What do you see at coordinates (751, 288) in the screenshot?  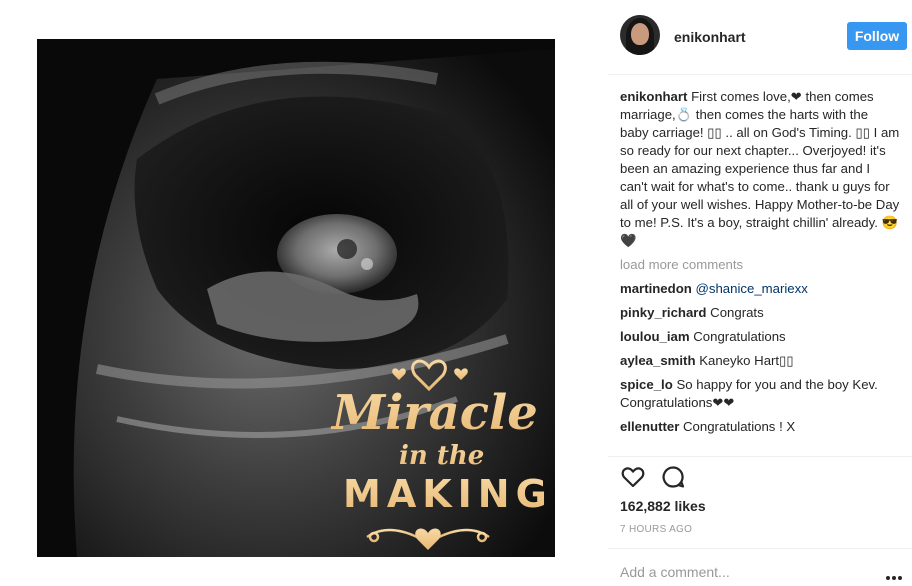 I see `comment-mention: @shanice_mariexx` at bounding box center [751, 288].